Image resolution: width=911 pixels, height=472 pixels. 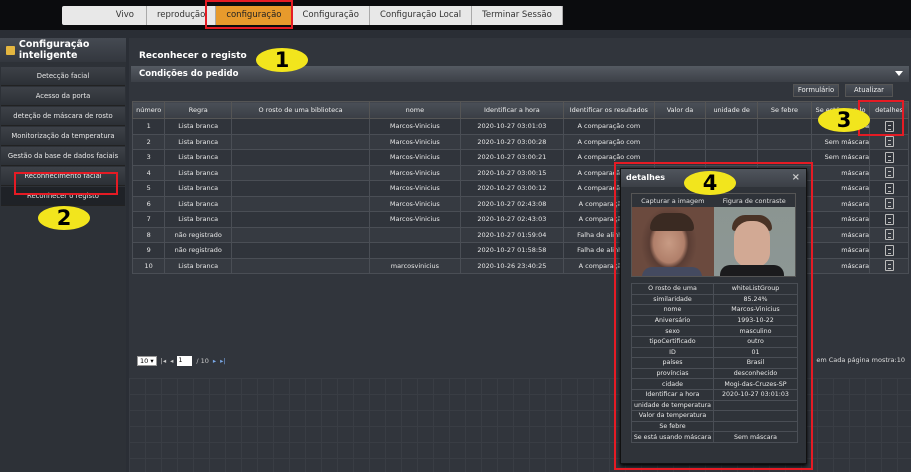 What do you see at coordinates (148, 188) in the screenshot?
I see `table-cell: 5` at bounding box center [148, 188].